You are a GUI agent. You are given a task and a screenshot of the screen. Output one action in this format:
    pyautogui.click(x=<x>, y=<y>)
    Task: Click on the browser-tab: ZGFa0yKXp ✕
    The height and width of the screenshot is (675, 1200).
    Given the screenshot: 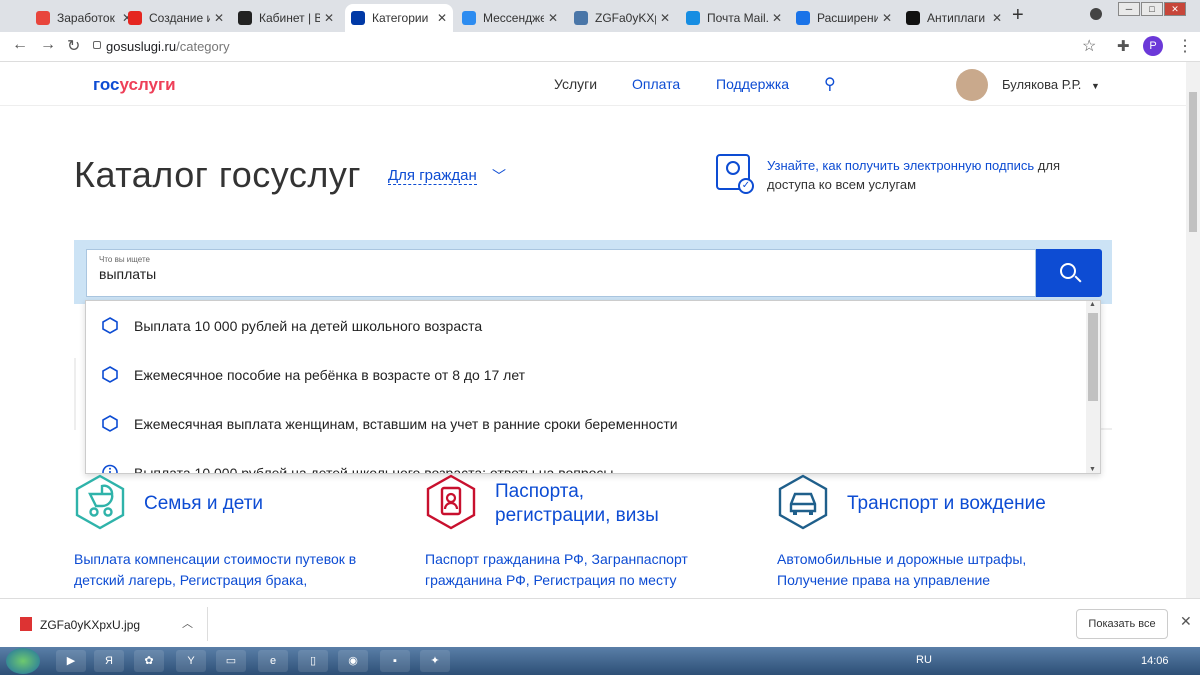 What is the action you would take?
    pyautogui.click(x=622, y=18)
    